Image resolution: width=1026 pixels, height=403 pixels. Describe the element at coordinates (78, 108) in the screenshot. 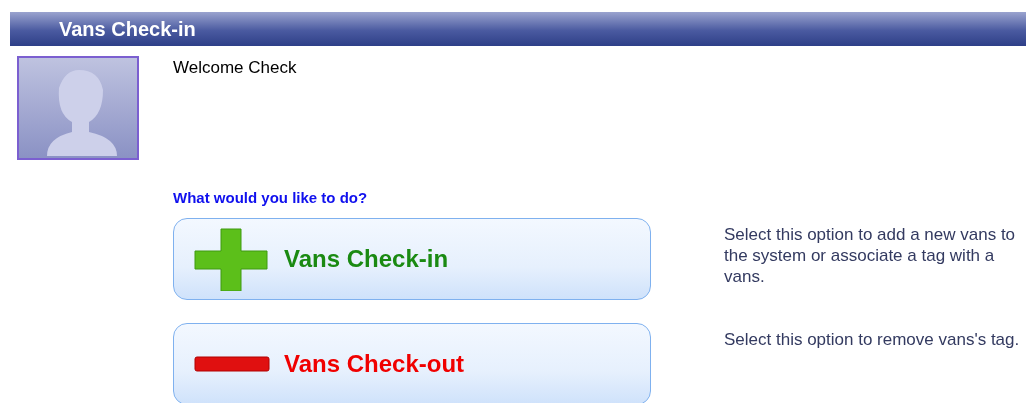

I see `avatar-icon` at that location.